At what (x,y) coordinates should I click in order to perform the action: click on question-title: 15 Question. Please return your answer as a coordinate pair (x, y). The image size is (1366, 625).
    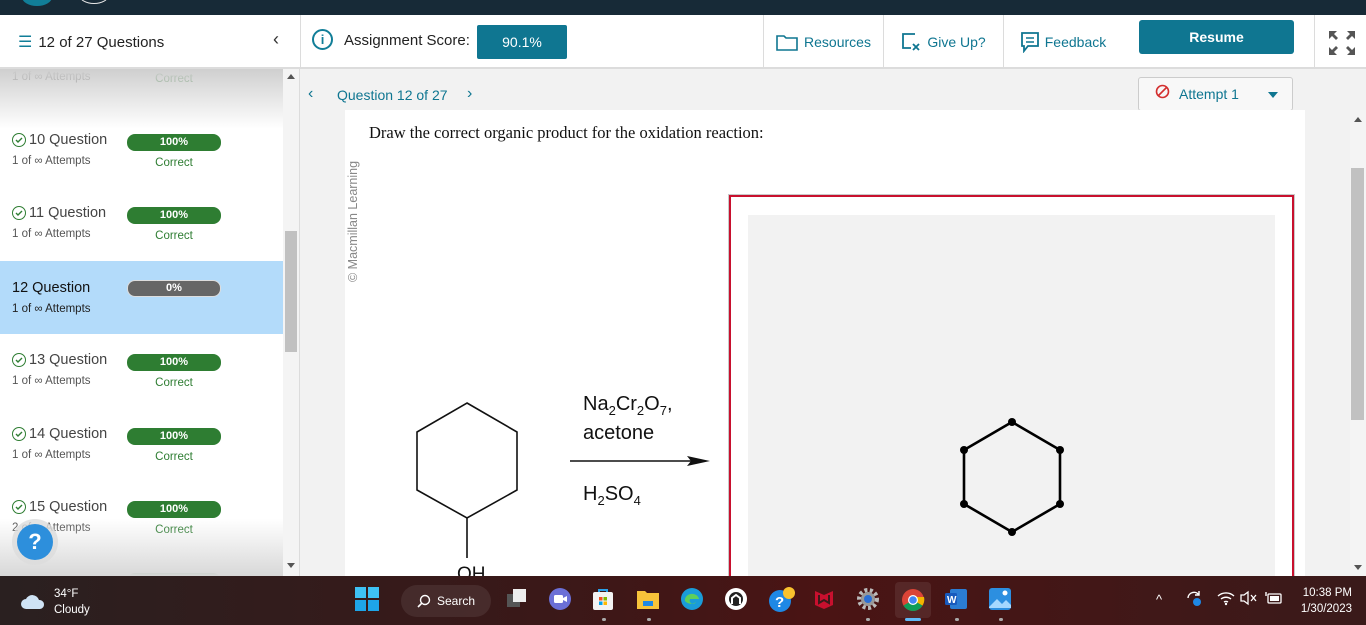
    Looking at the image, I should click on (59, 507).